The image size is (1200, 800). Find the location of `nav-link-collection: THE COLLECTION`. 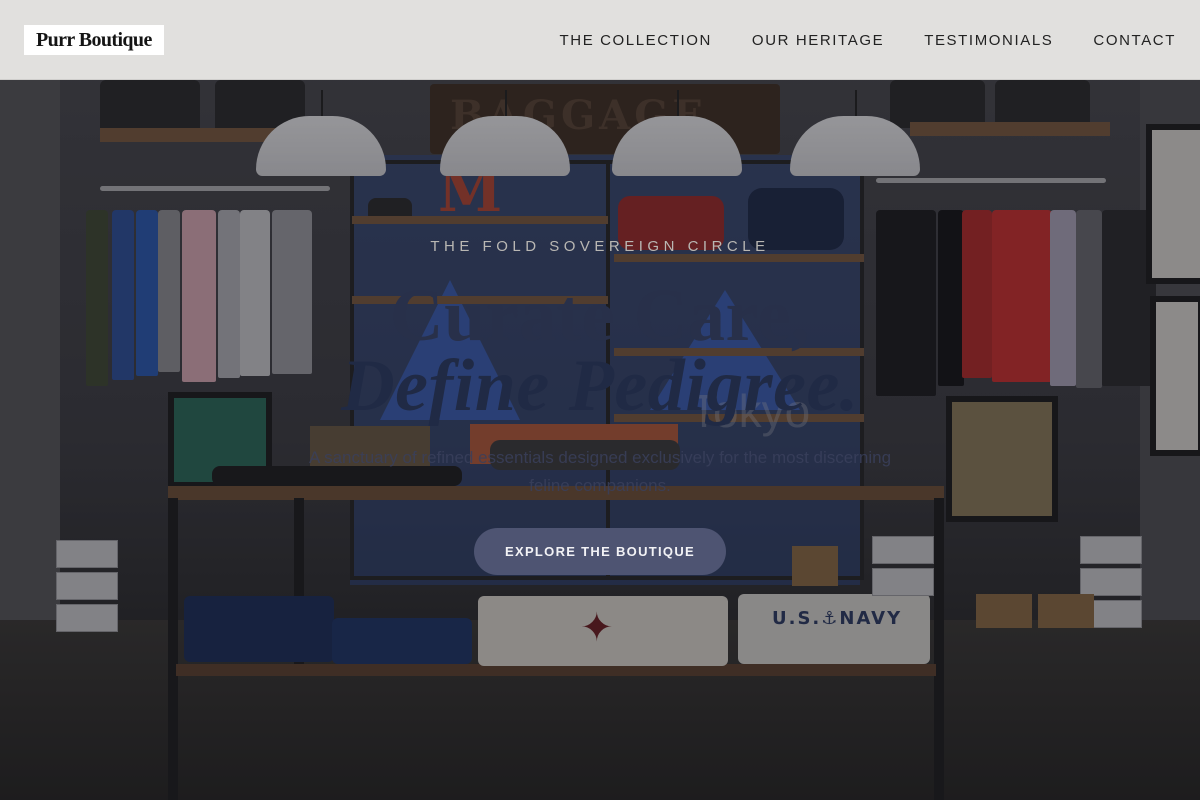

nav-link-collection: THE COLLECTION is located at coordinates (636, 40).